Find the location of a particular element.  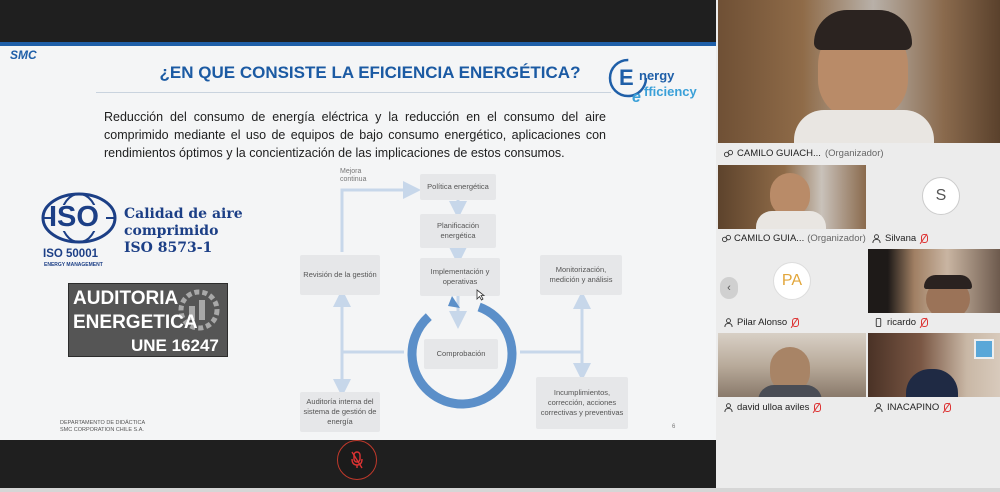

participant-name: Silvana is located at coordinates (901, 238).